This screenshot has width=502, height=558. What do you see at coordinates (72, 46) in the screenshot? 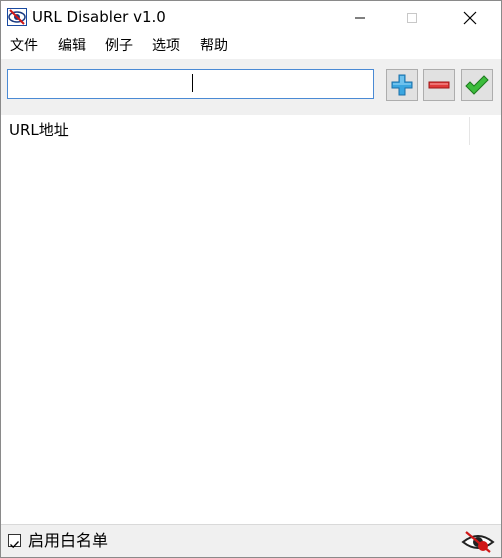
I see `menu-edit: 编辑` at bounding box center [72, 46].